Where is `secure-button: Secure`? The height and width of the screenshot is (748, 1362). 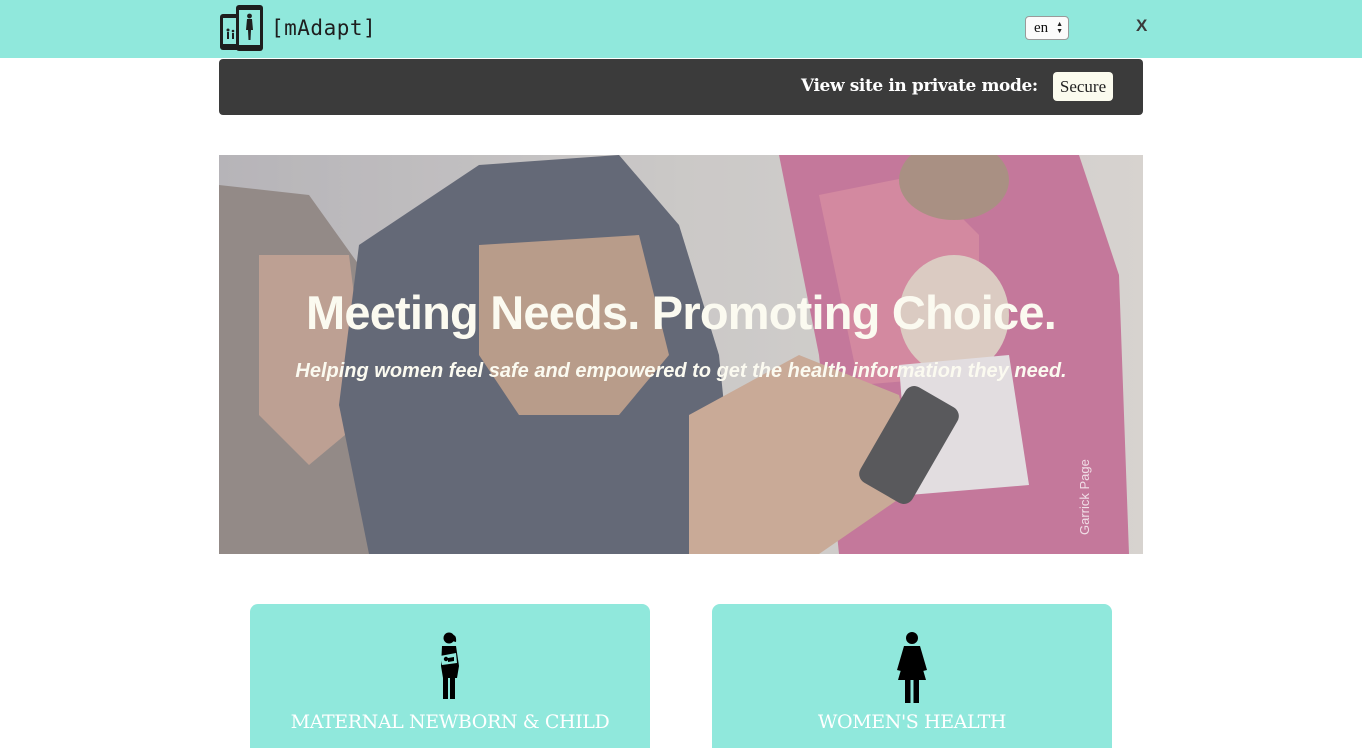 secure-button: Secure is located at coordinates (1083, 86).